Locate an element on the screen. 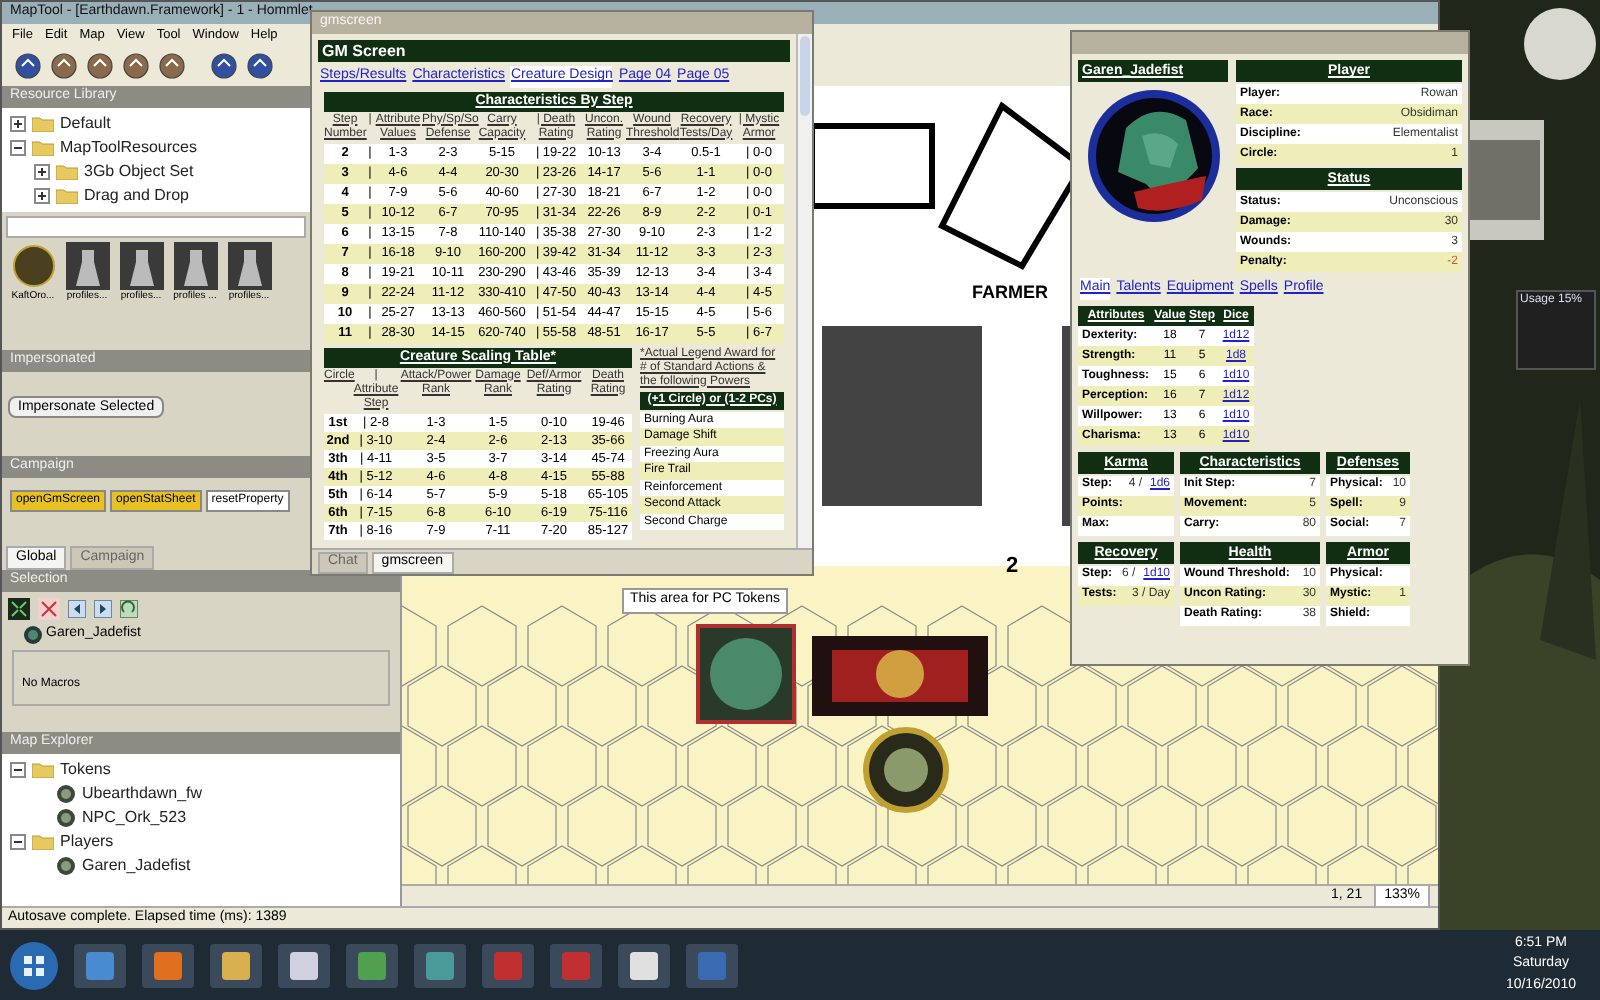  gm-screen-header: GM Screen is located at coordinates (554, 51).